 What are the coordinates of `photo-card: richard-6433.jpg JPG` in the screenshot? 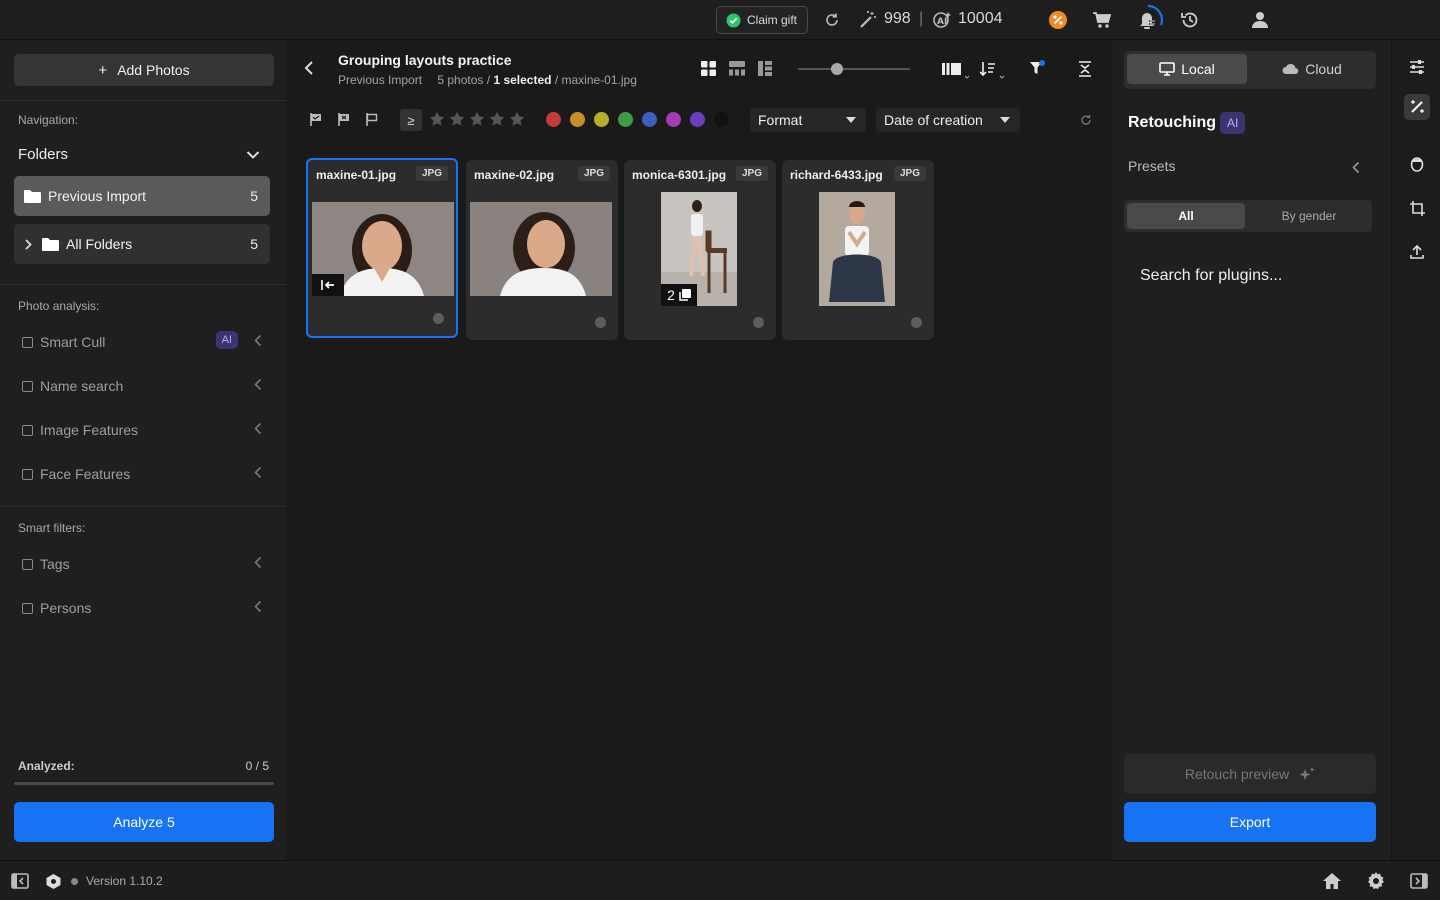 It's located at (858, 250).